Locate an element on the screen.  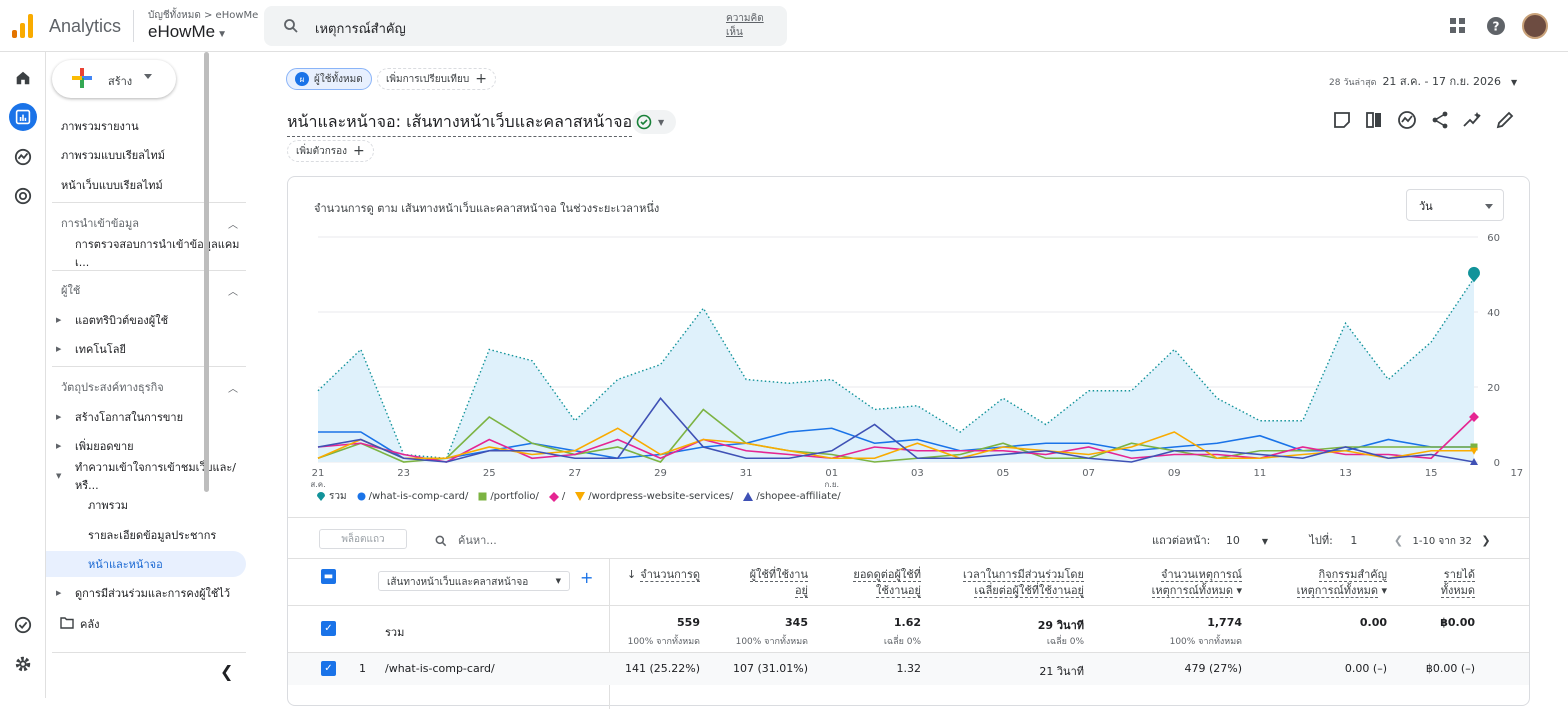
column-header: จำนวนเหตุการณ์ เหตุการณ์ทั้งหมด ▾ is located at coordinates (1196, 583).